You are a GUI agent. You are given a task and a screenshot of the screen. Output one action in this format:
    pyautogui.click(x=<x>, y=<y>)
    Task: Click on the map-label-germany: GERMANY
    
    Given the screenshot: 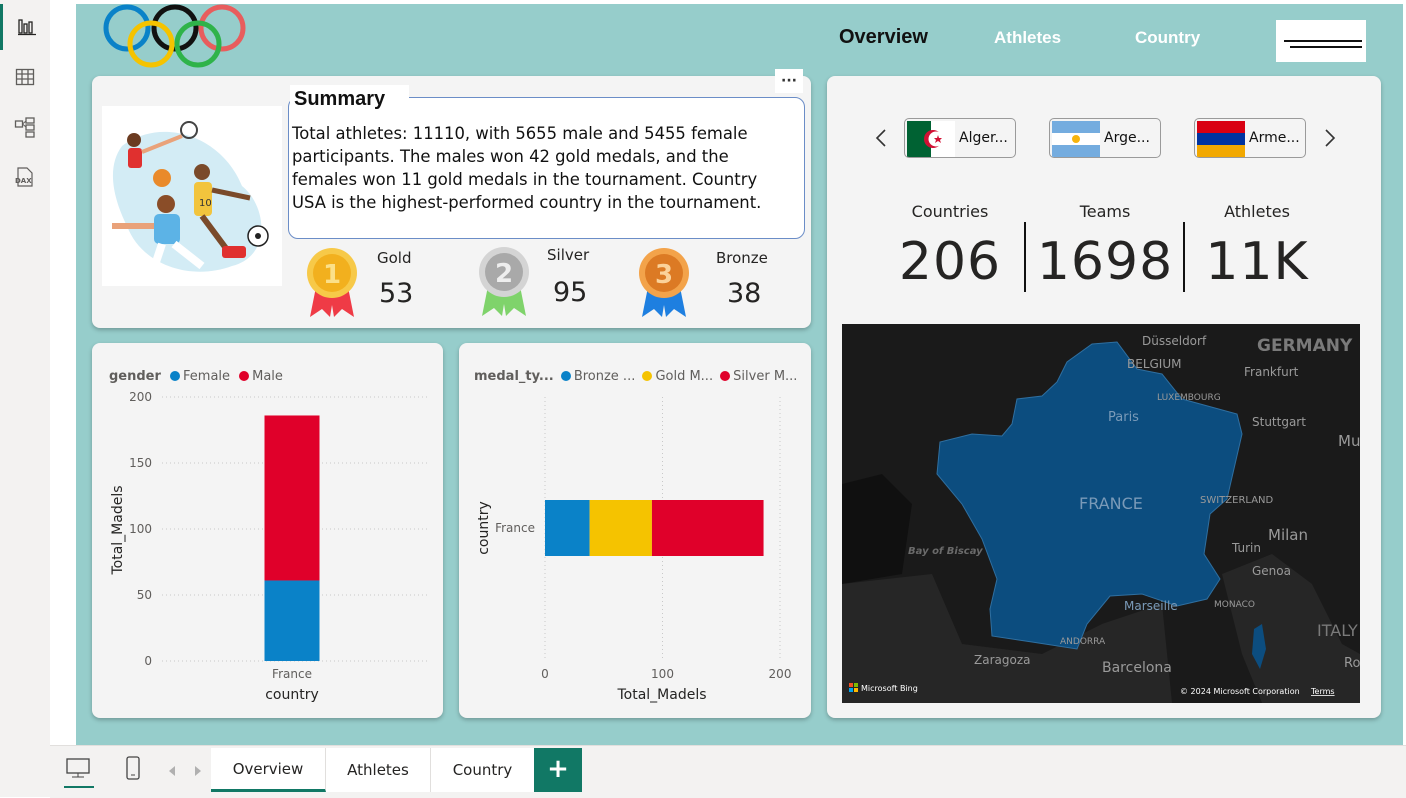 What is the action you would take?
    pyautogui.click(x=1305, y=346)
    